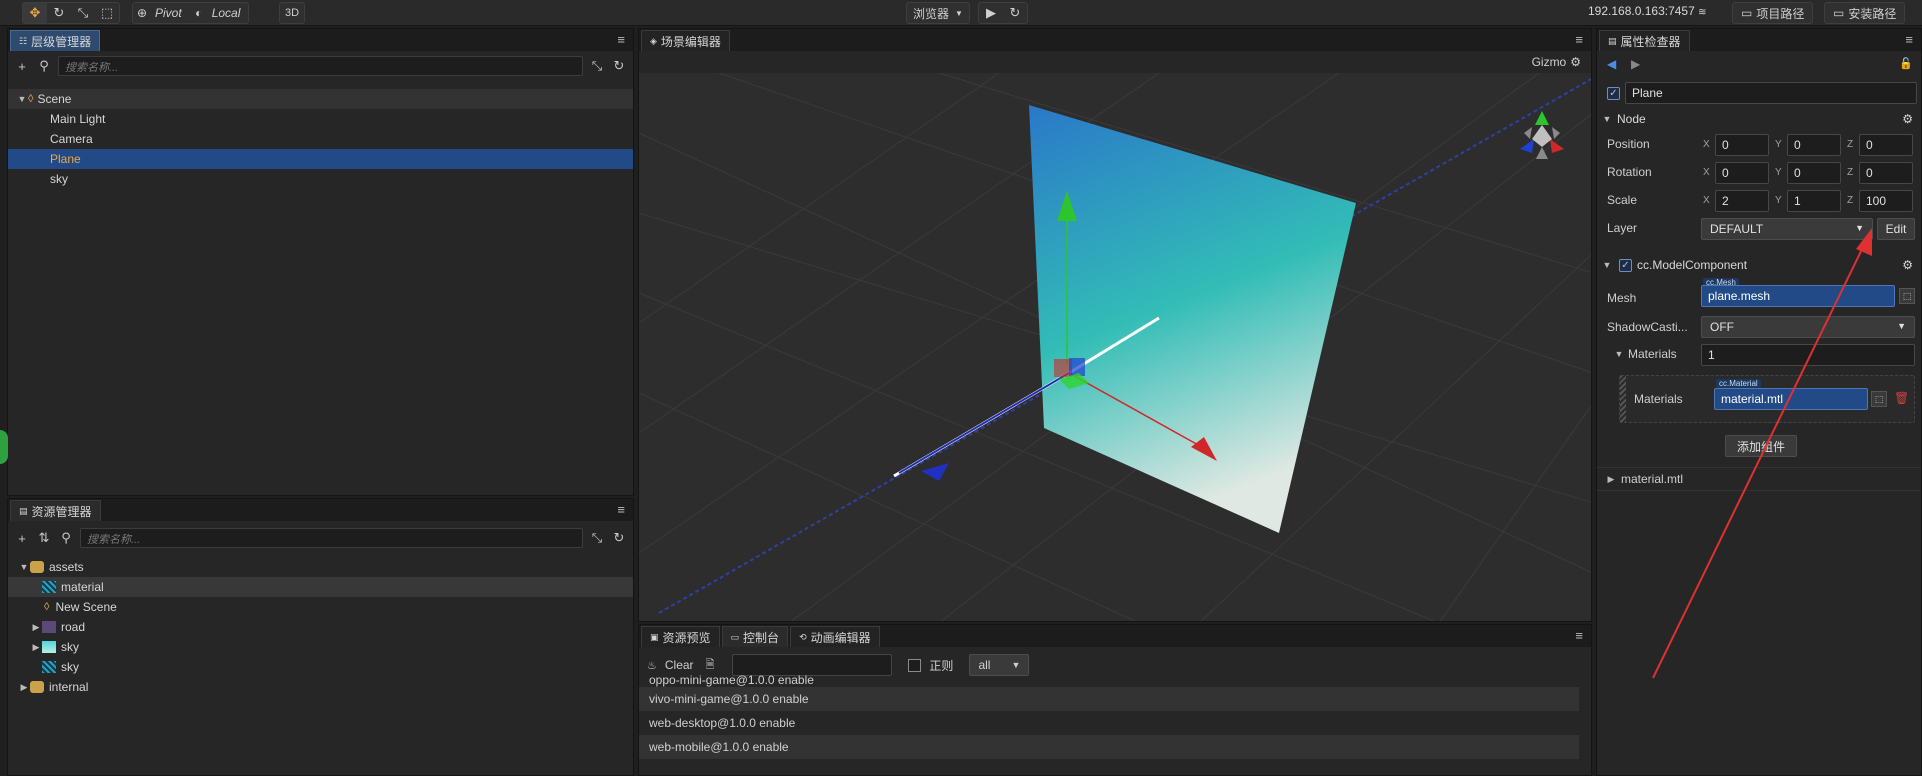 This screenshot has height=776, width=1922. What do you see at coordinates (1759, 119) in the screenshot?
I see `node-section-header: ▼ Node ⚙` at bounding box center [1759, 119].